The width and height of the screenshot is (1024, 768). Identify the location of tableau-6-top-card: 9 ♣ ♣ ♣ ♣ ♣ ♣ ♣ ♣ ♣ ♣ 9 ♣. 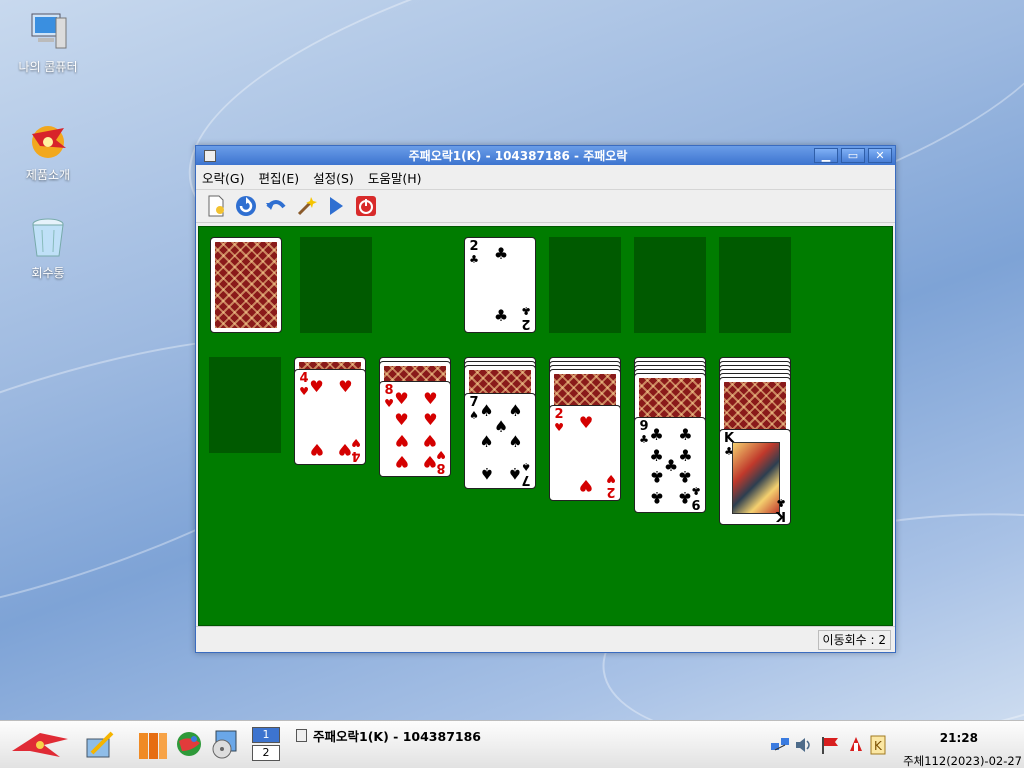
(670, 465).